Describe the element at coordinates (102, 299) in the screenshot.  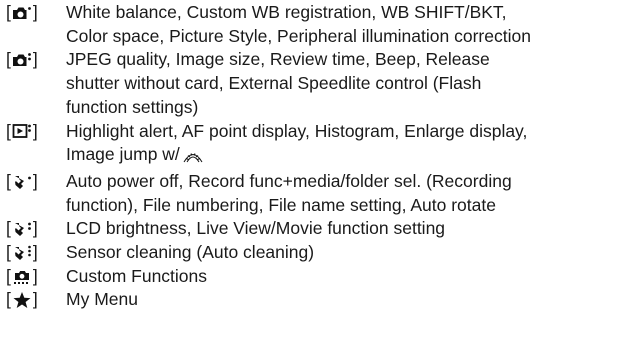
I see `entry-text: My Menu` at that location.